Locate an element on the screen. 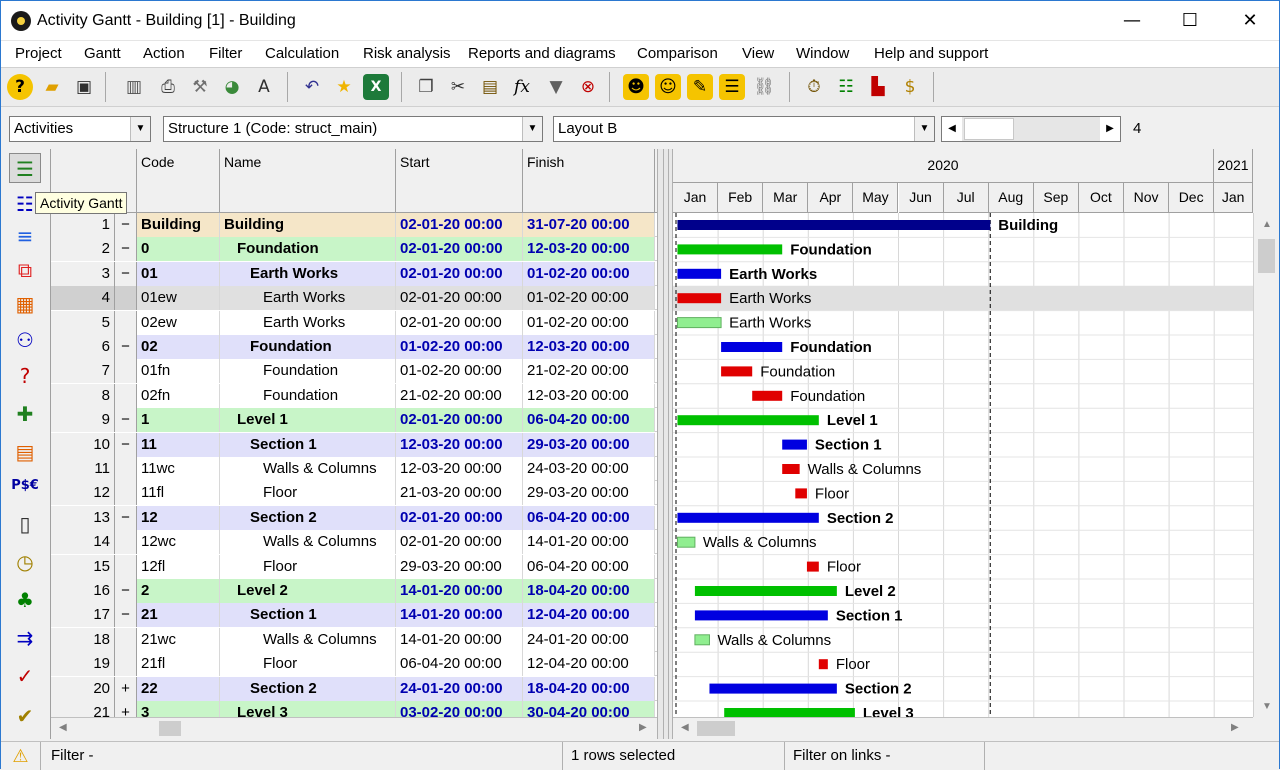 This screenshot has width=1280, height=770. tools-icon: ⚒ is located at coordinates (200, 87).